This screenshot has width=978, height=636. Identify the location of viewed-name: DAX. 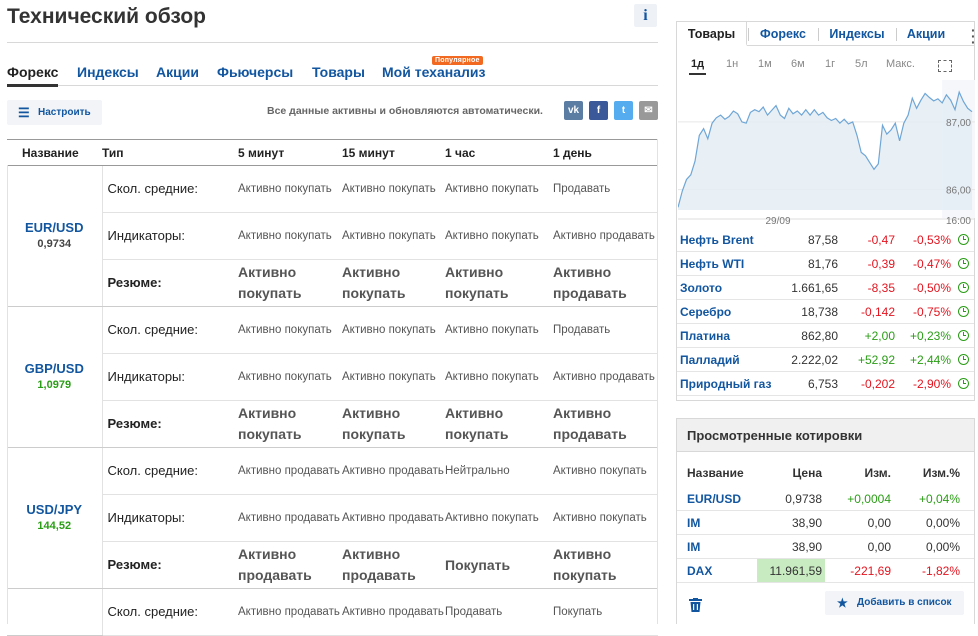
(699, 571).